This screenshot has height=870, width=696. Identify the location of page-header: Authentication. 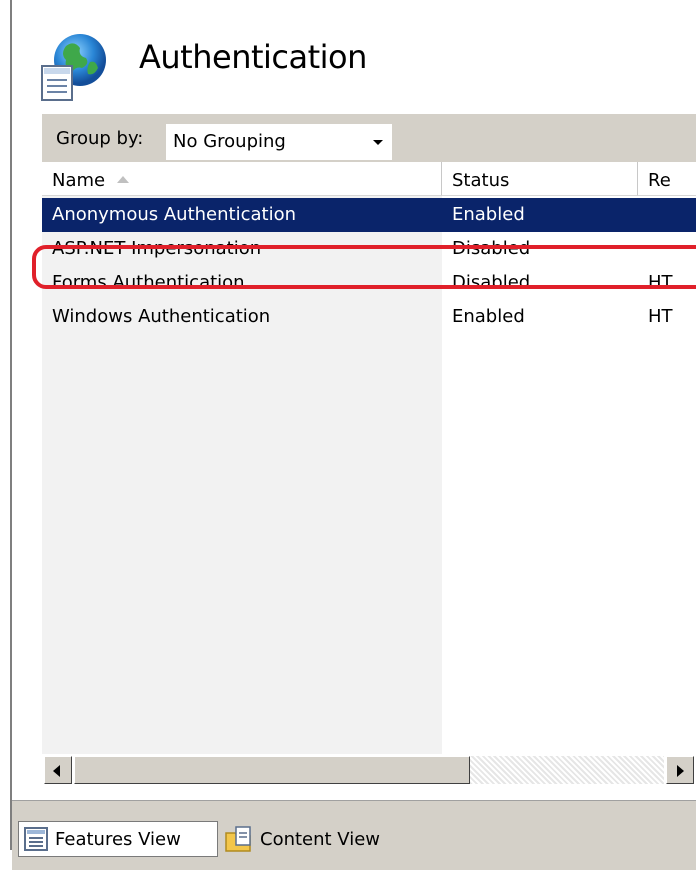
(354, 56).